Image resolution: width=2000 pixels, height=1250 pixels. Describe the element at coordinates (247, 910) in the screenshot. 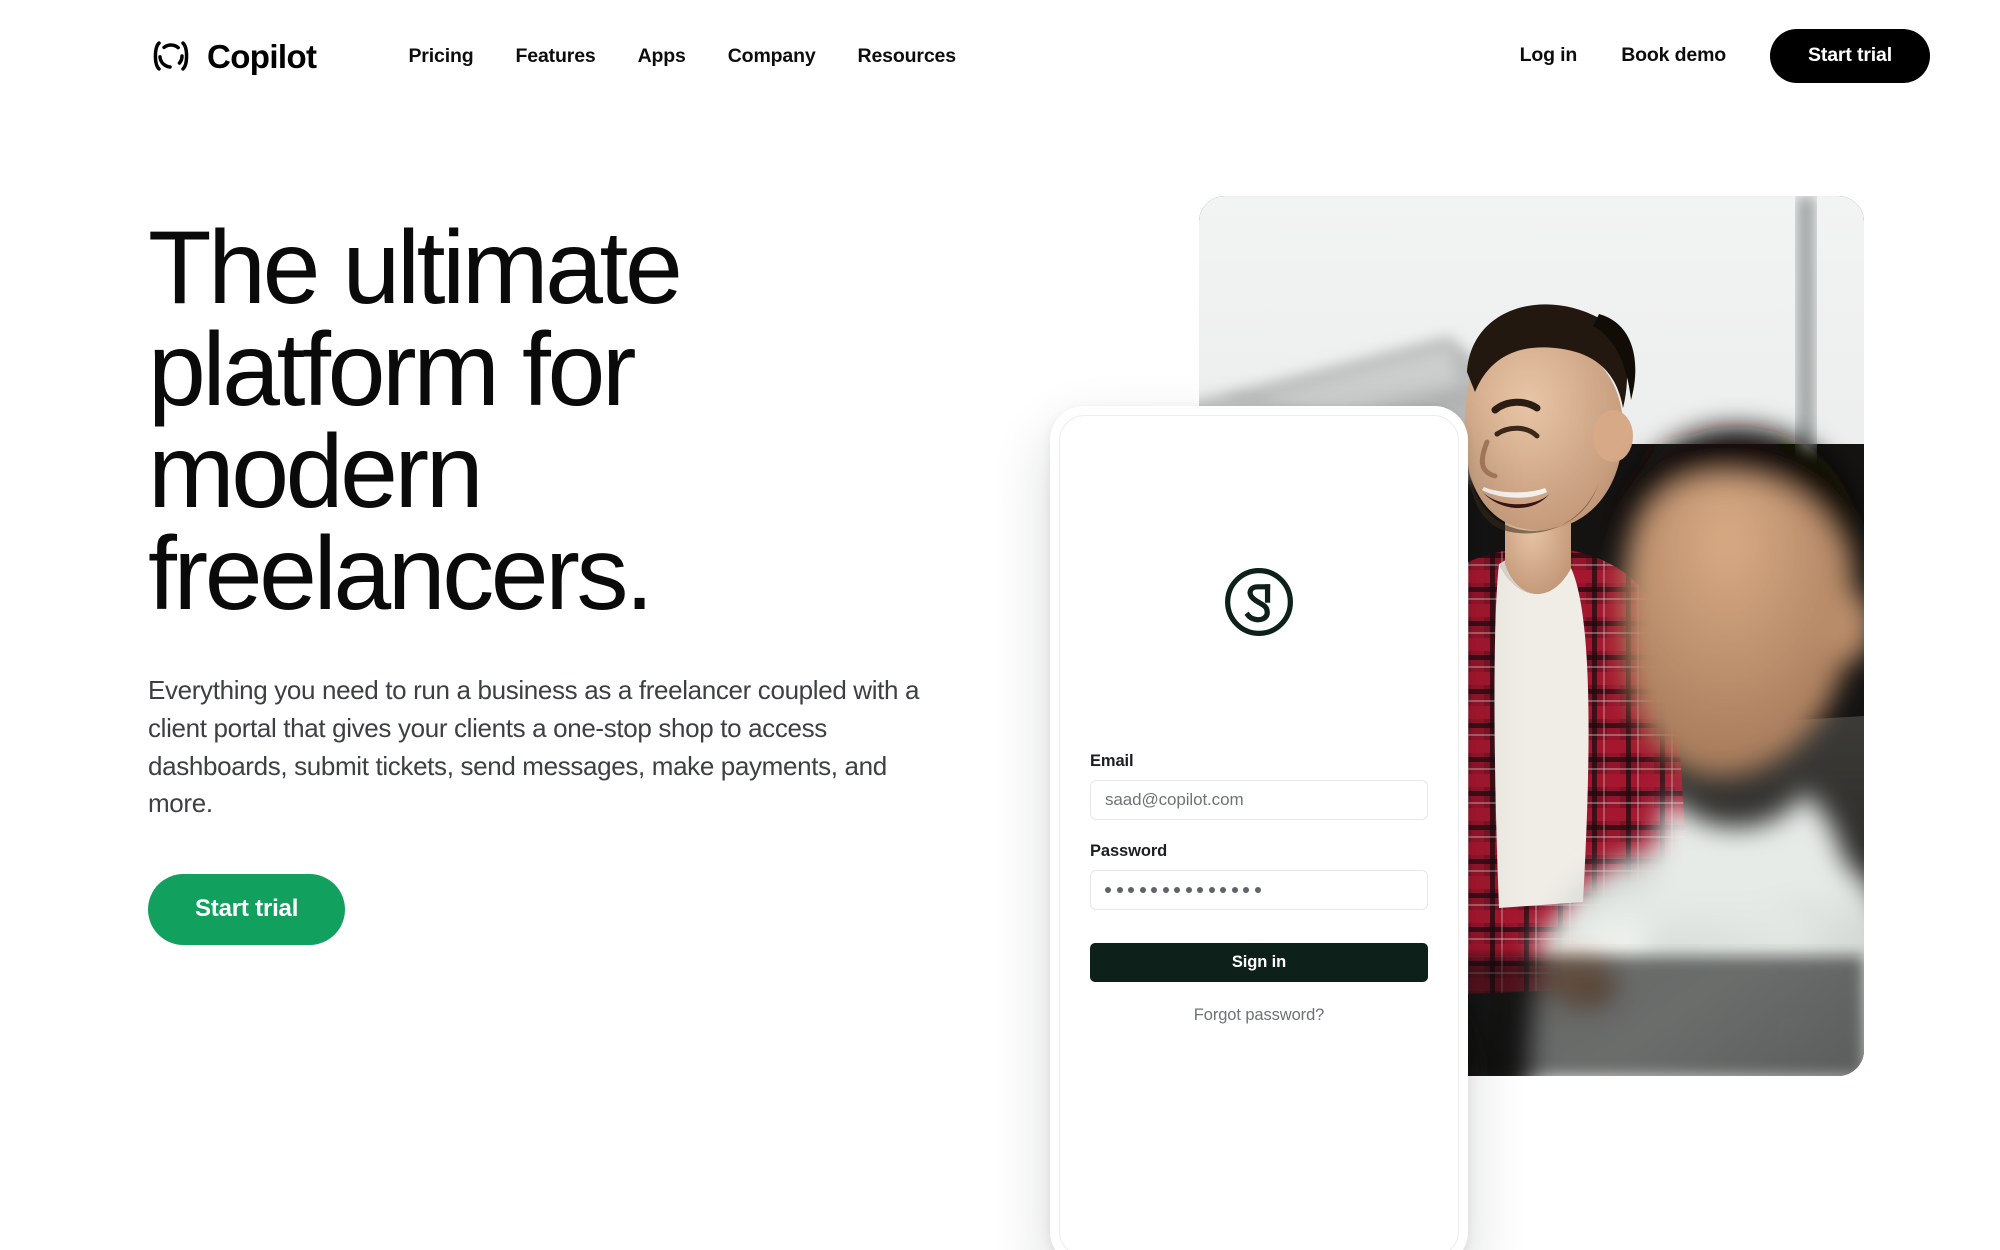

I see `hero-start-trial-button: Start trial` at that location.